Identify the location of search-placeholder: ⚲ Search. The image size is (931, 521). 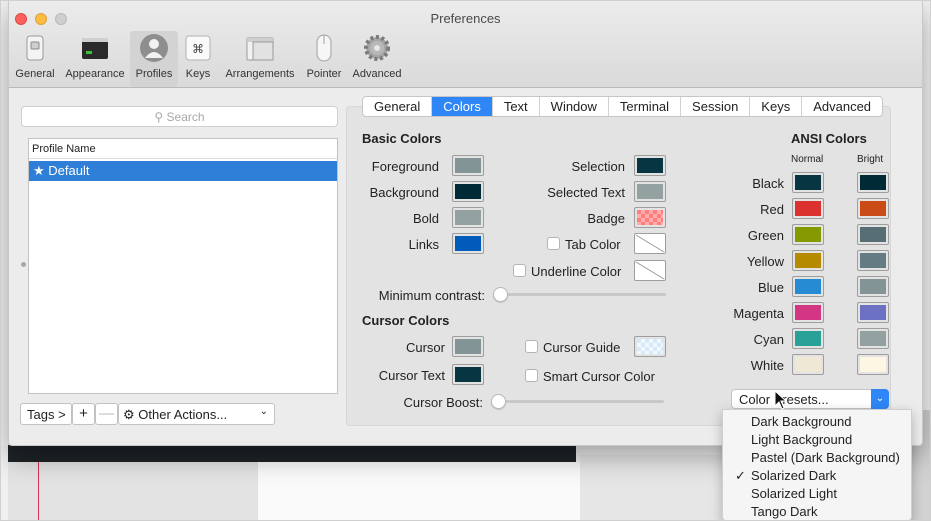
(179, 117).